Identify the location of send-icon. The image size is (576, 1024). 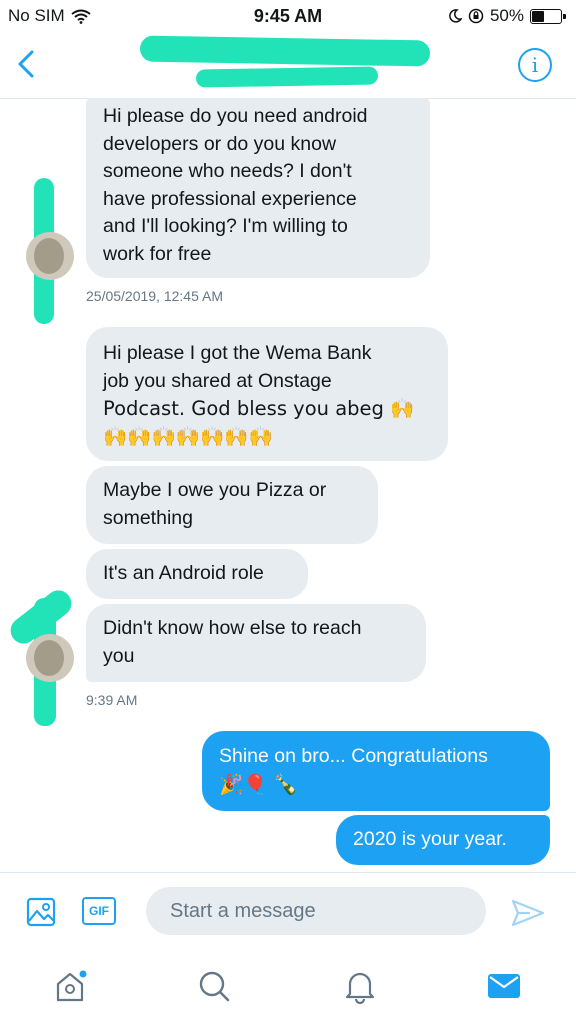
(528, 913).